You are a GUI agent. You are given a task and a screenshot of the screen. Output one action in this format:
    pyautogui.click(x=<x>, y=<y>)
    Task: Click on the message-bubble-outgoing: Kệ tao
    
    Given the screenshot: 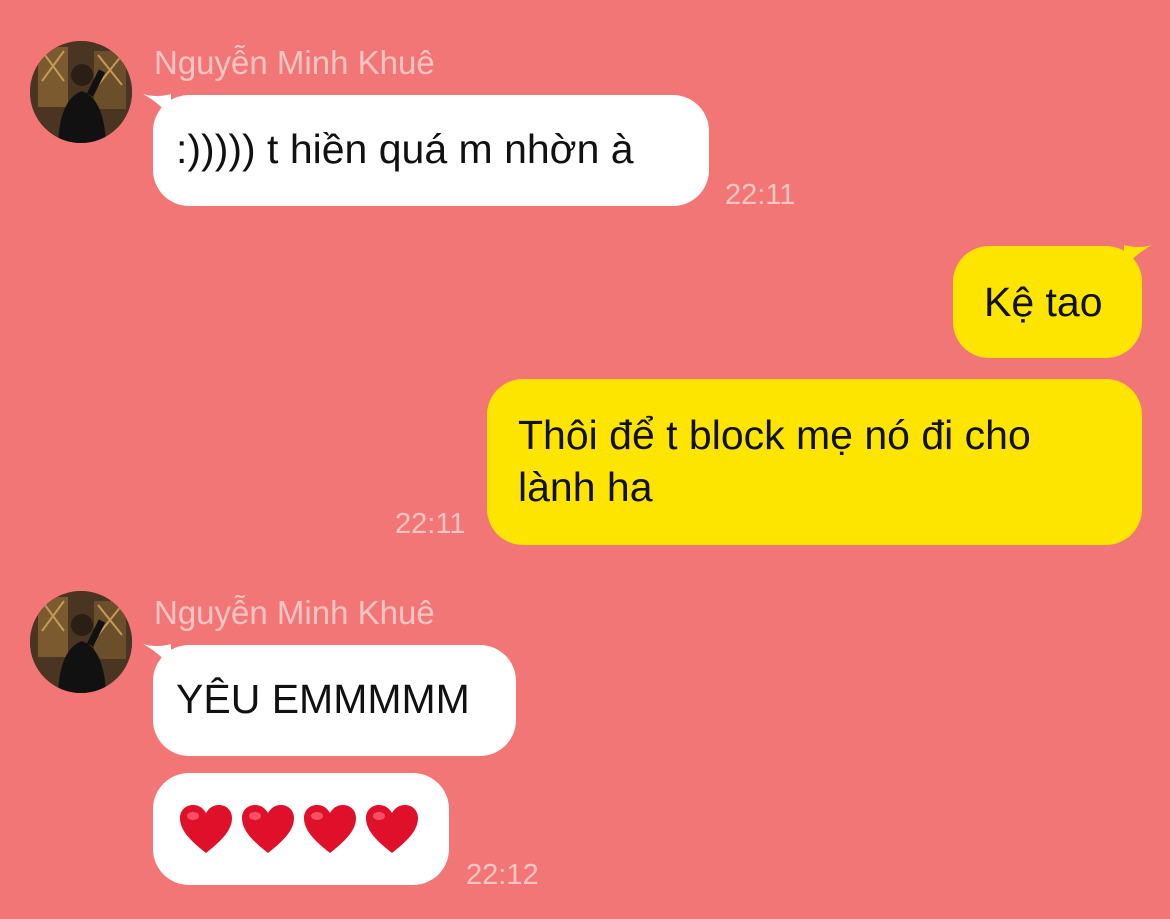 What is the action you would take?
    pyautogui.click(x=1052, y=301)
    